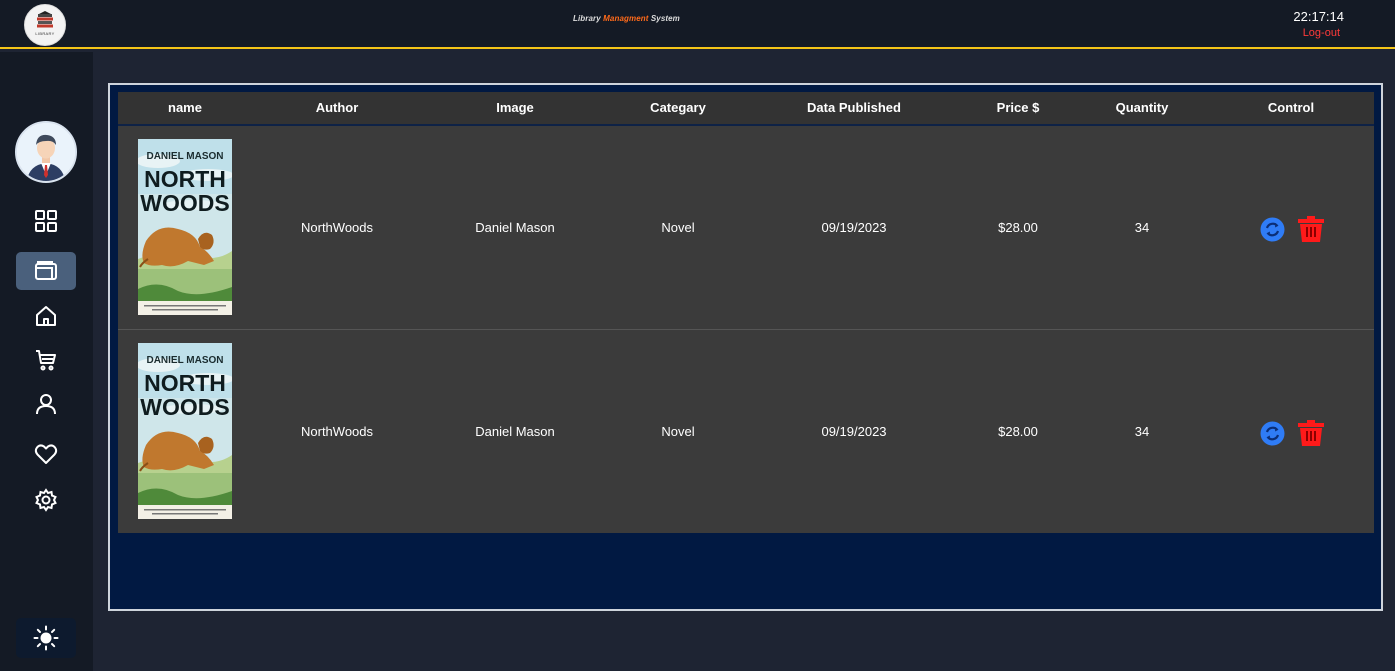 Image resolution: width=1395 pixels, height=671 pixels. I want to click on user-avatar, so click(46, 152).